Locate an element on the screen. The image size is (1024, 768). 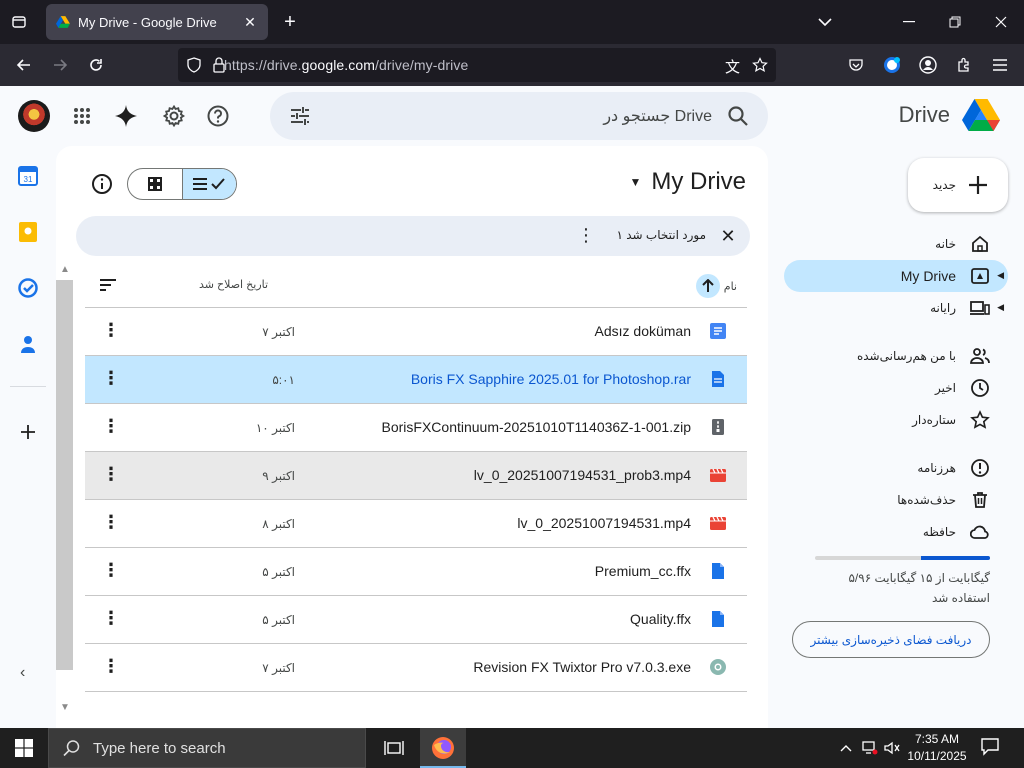
table-row-hover: ⋮ ۹ اکتبر lv_0_20251007194531_prob3.mp4 is located at coordinates (416, 476).